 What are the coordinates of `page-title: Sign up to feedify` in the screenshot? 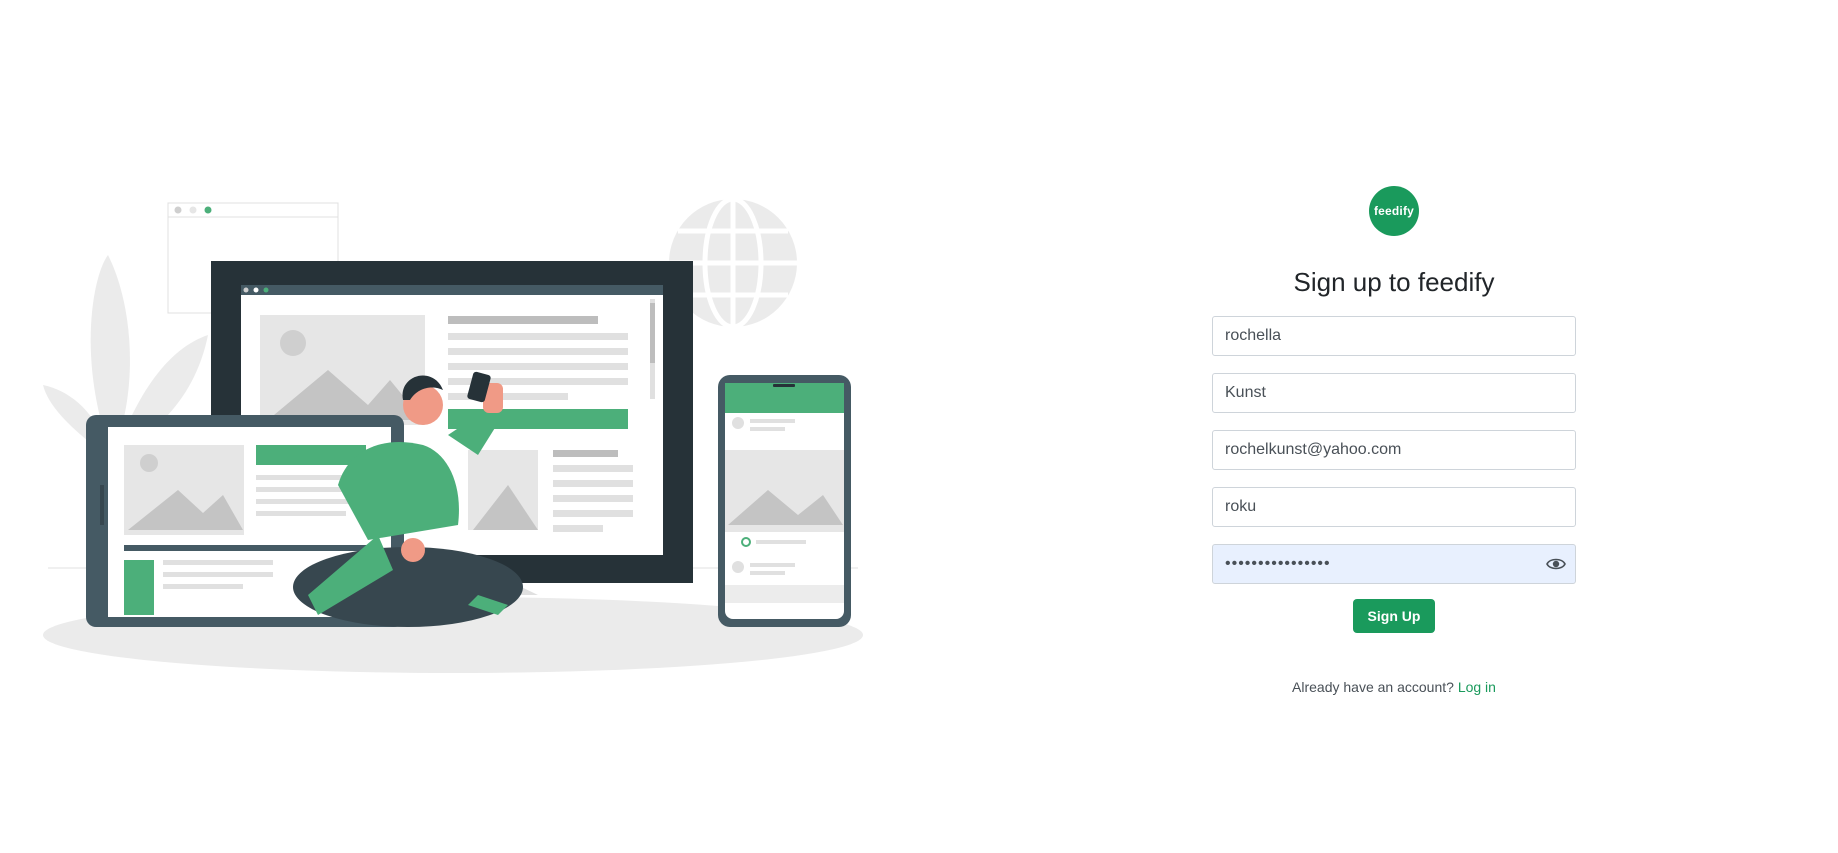 It's located at (1394, 282).